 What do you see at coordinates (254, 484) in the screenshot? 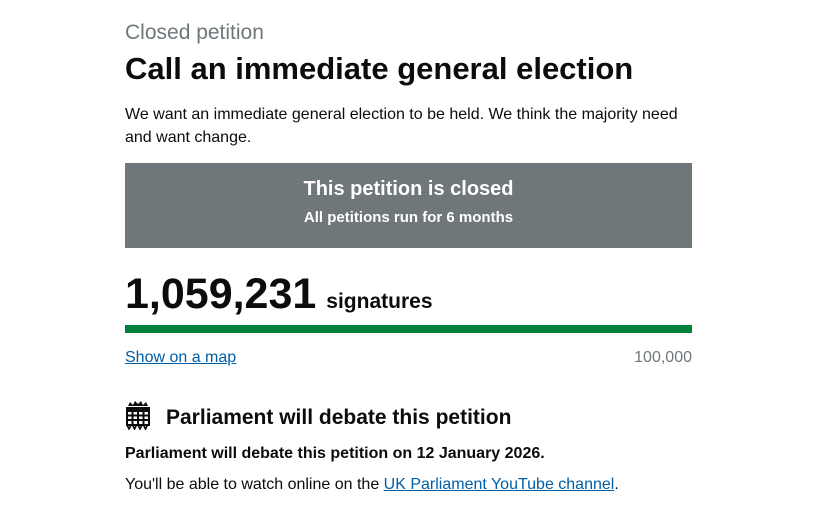
I see `watch-online-prefix: You'll be able to watch online on the` at bounding box center [254, 484].